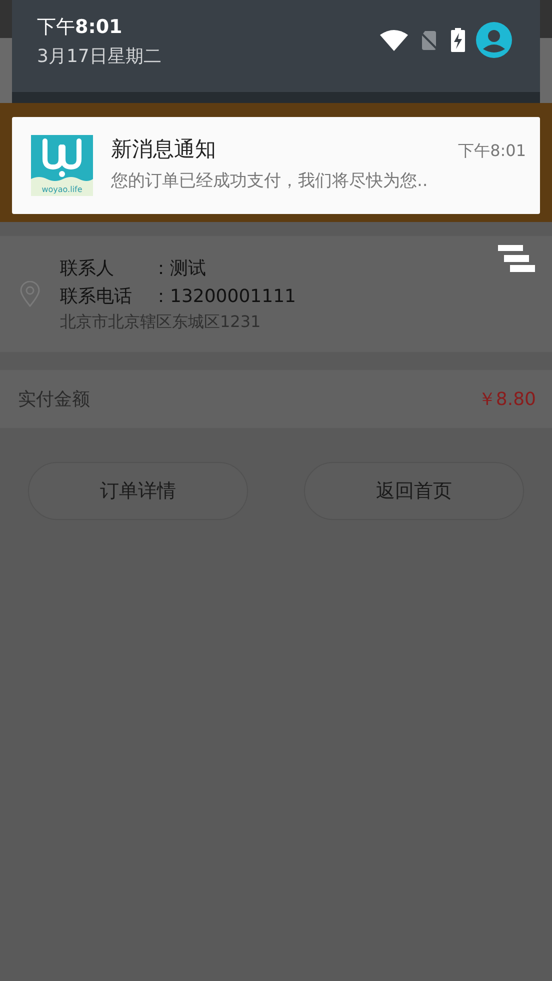 This screenshot has width=552, height=981. Describe the element at coordinates (458, 40) in the screenshot. I see `battery-charging-icon` at that location.